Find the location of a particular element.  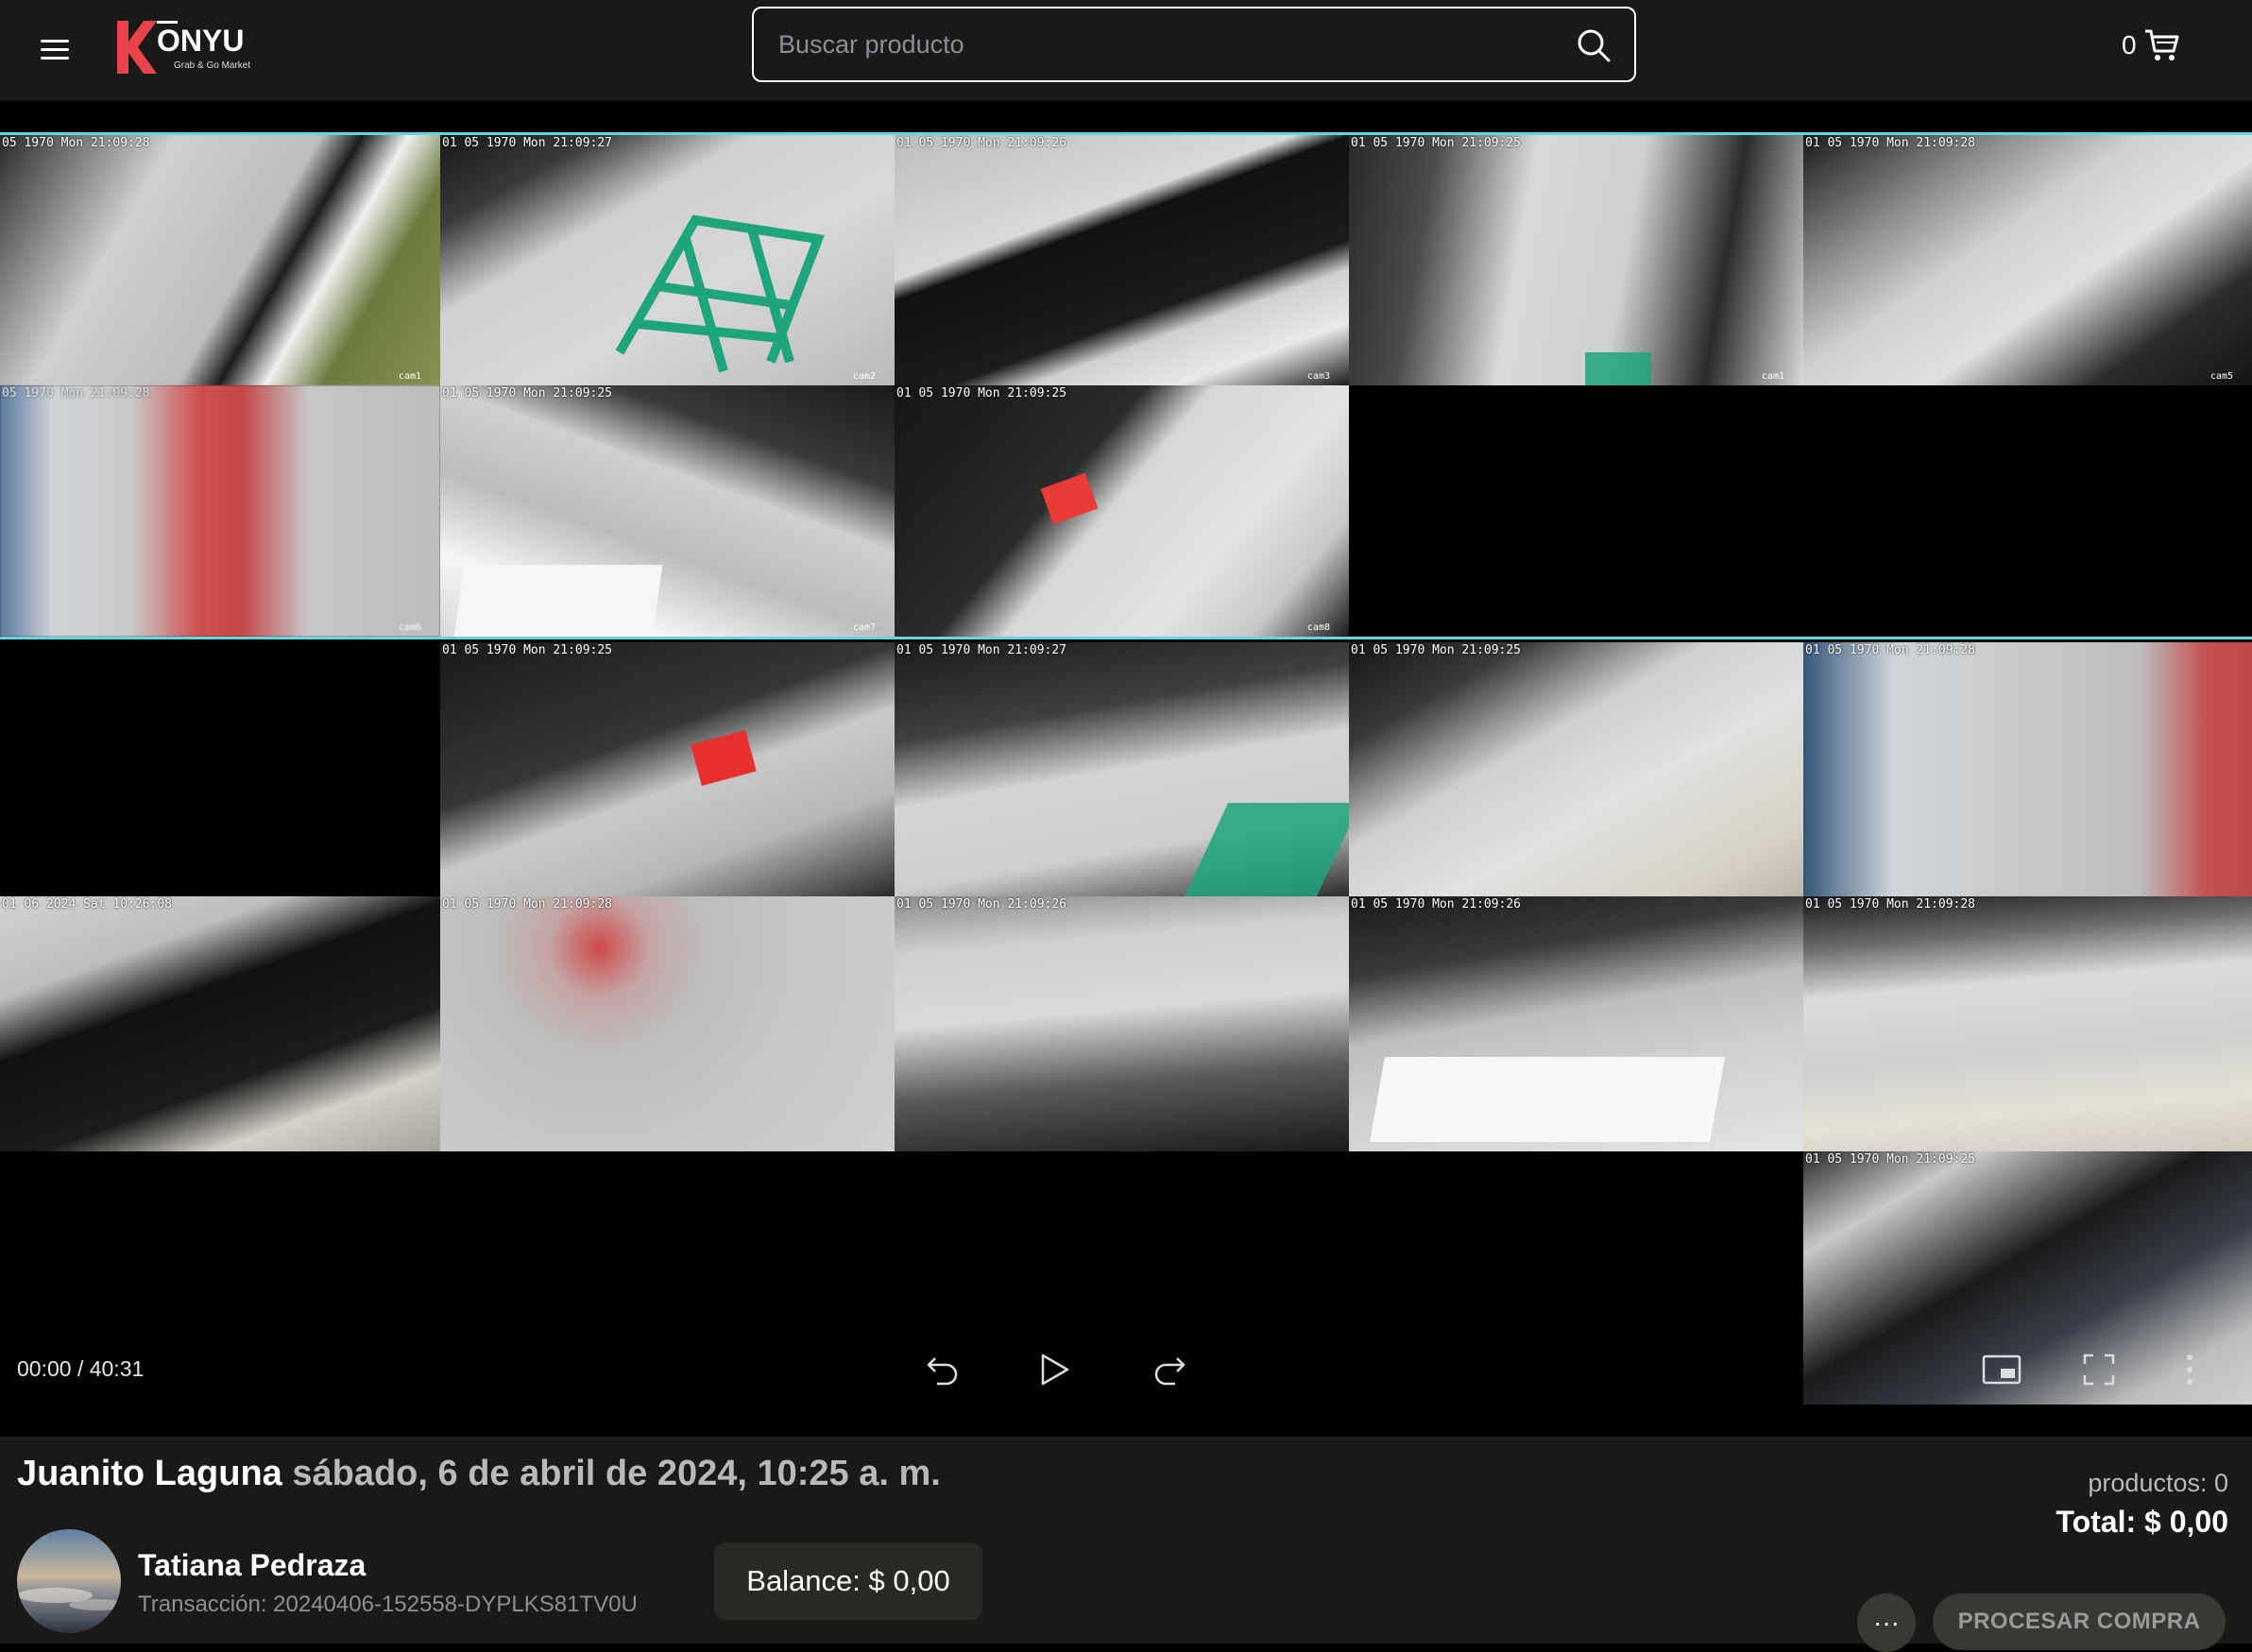

play-icon is located at coordinates (1054, 1369).